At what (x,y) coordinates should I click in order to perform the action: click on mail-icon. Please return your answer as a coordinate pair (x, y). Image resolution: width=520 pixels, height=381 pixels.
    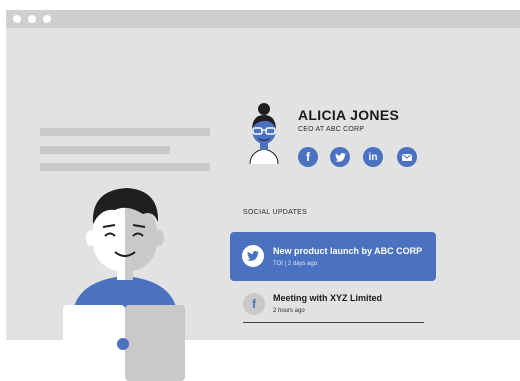
    Looking at the image, I should click on (407, 157).